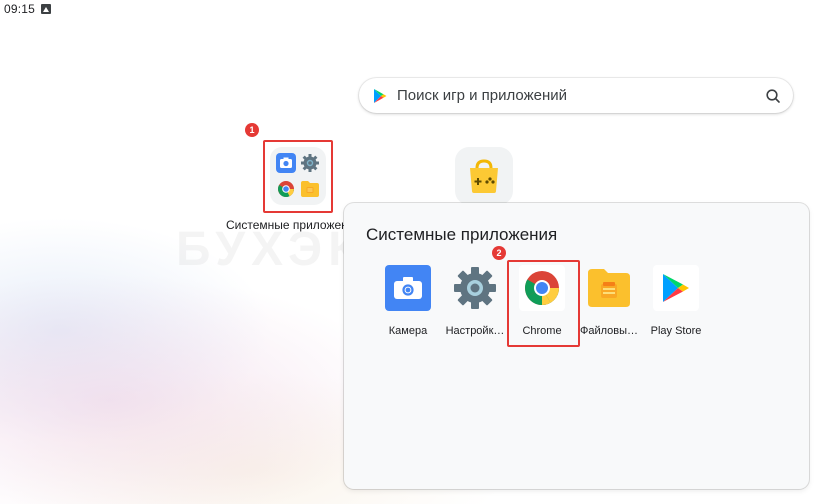  I want to click on app-chrome: Chrome, so click(542, 301).